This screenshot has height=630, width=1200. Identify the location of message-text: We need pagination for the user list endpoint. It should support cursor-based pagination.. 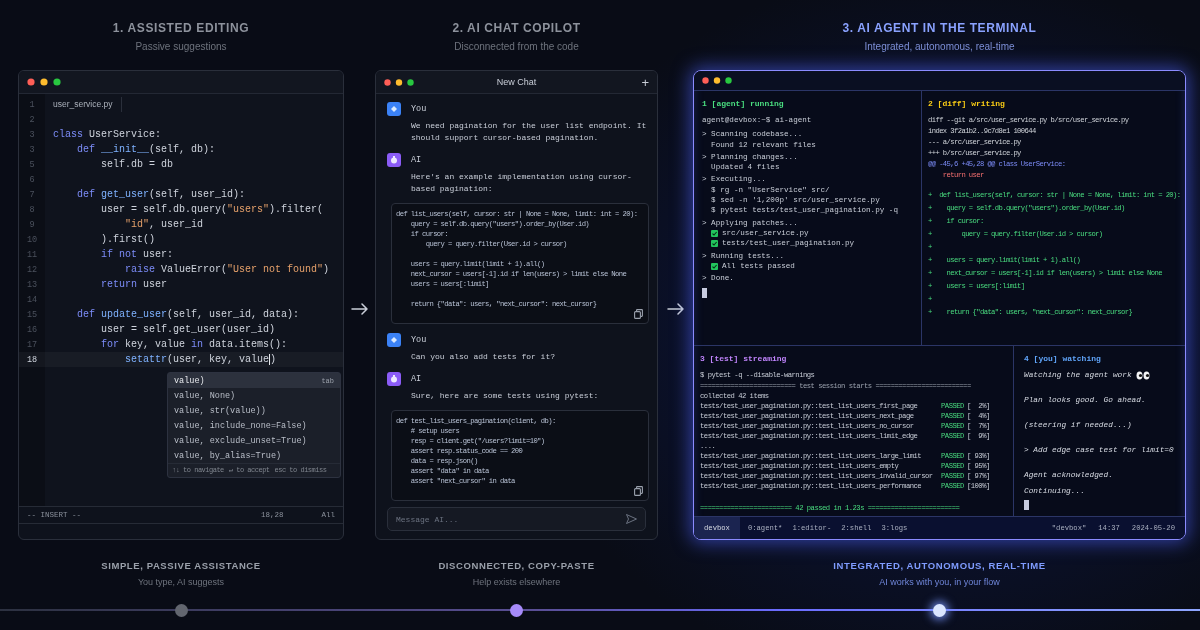
(529, 132).